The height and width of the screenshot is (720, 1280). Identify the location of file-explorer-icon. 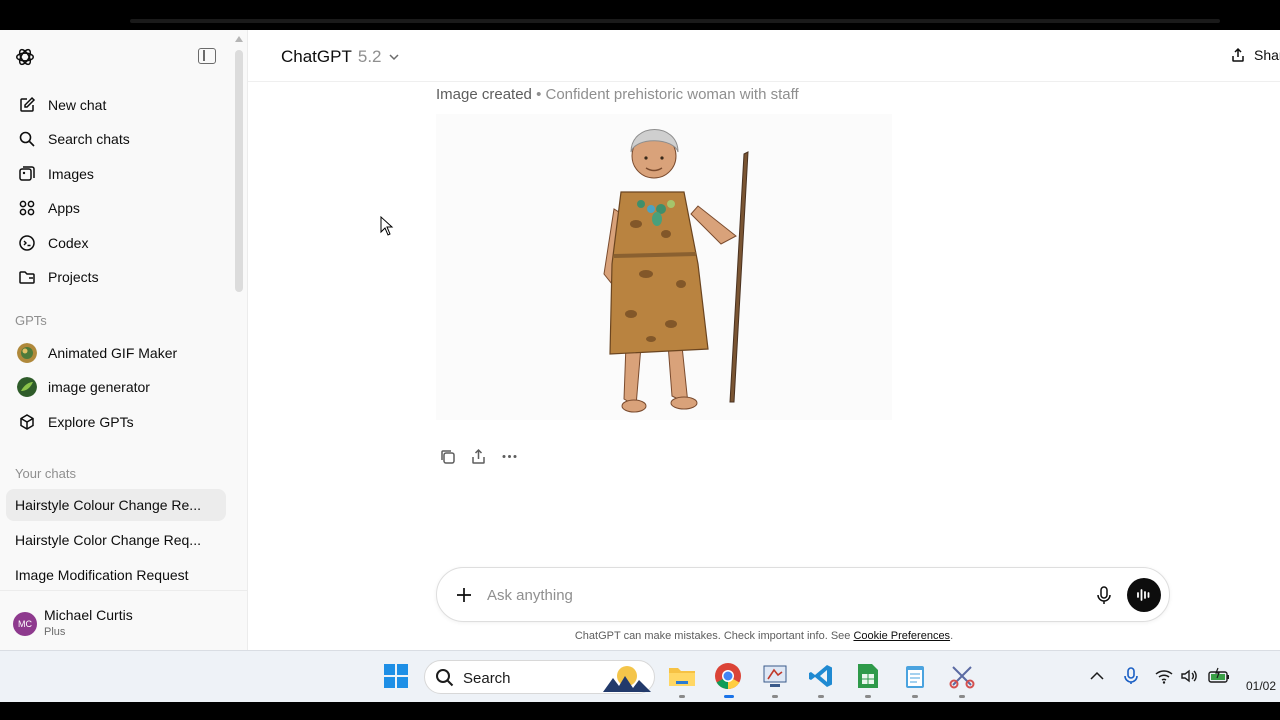
(682, 676).